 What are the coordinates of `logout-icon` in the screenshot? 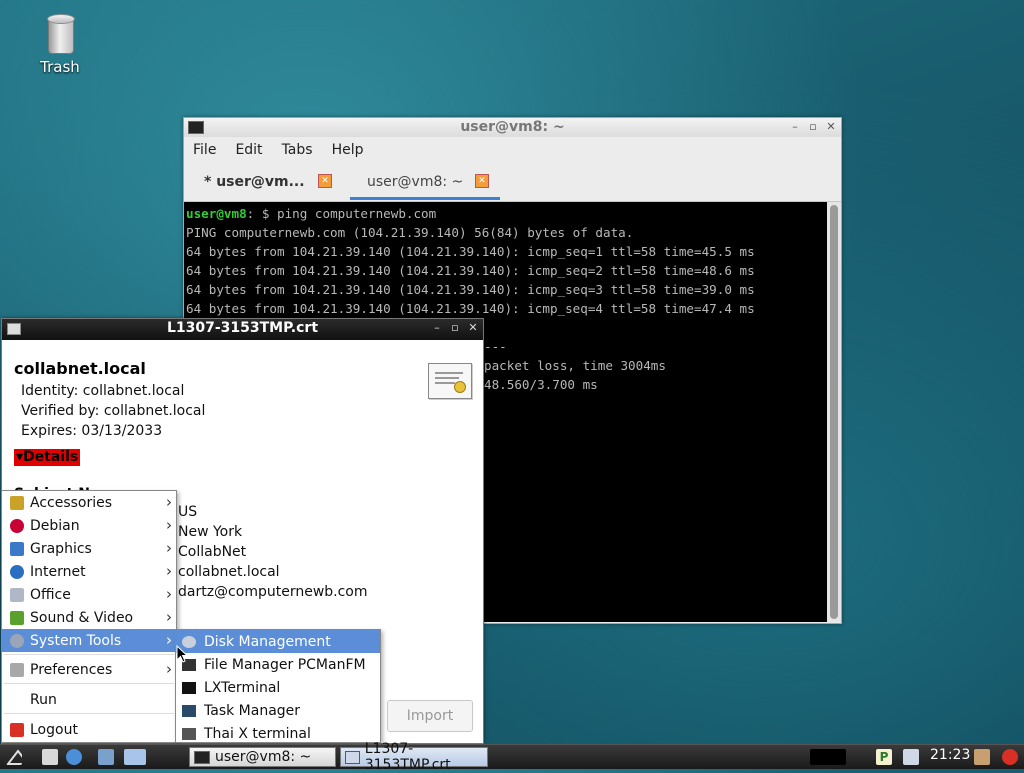 It's located at (17, 729).